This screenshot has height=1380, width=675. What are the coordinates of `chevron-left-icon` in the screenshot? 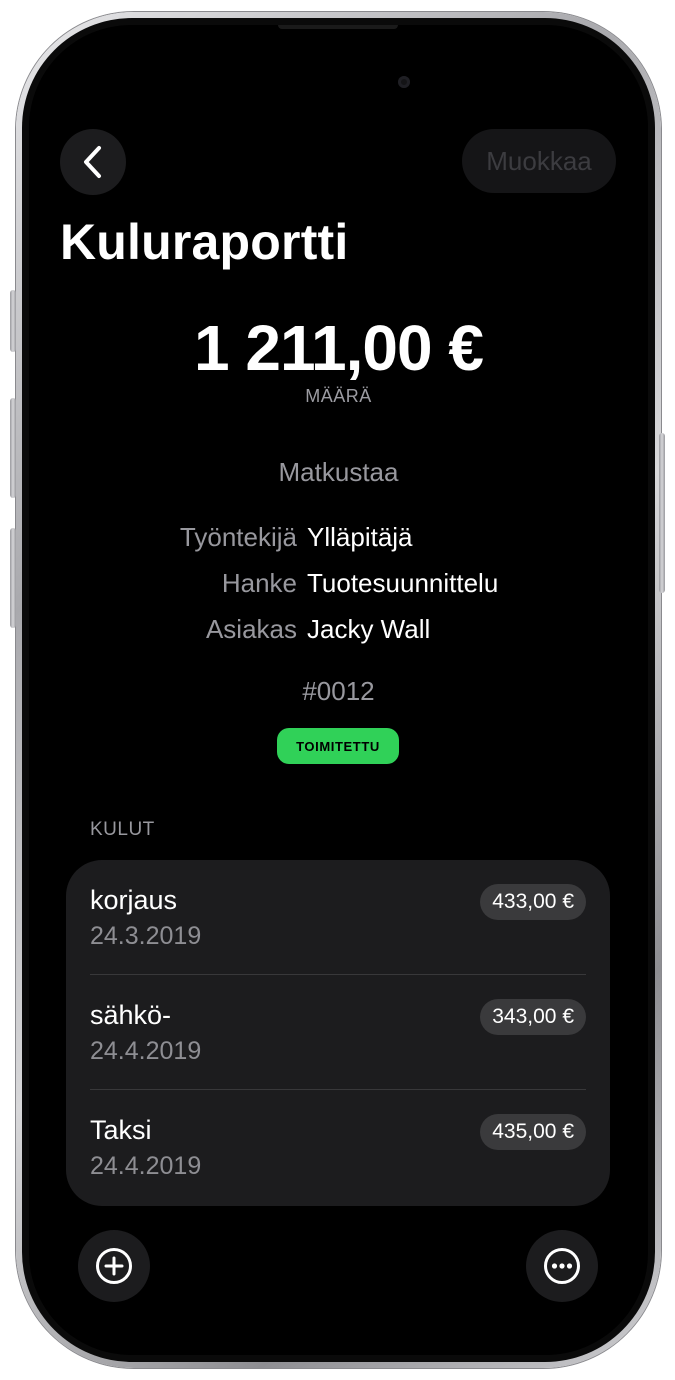 It's located at (92, 162).